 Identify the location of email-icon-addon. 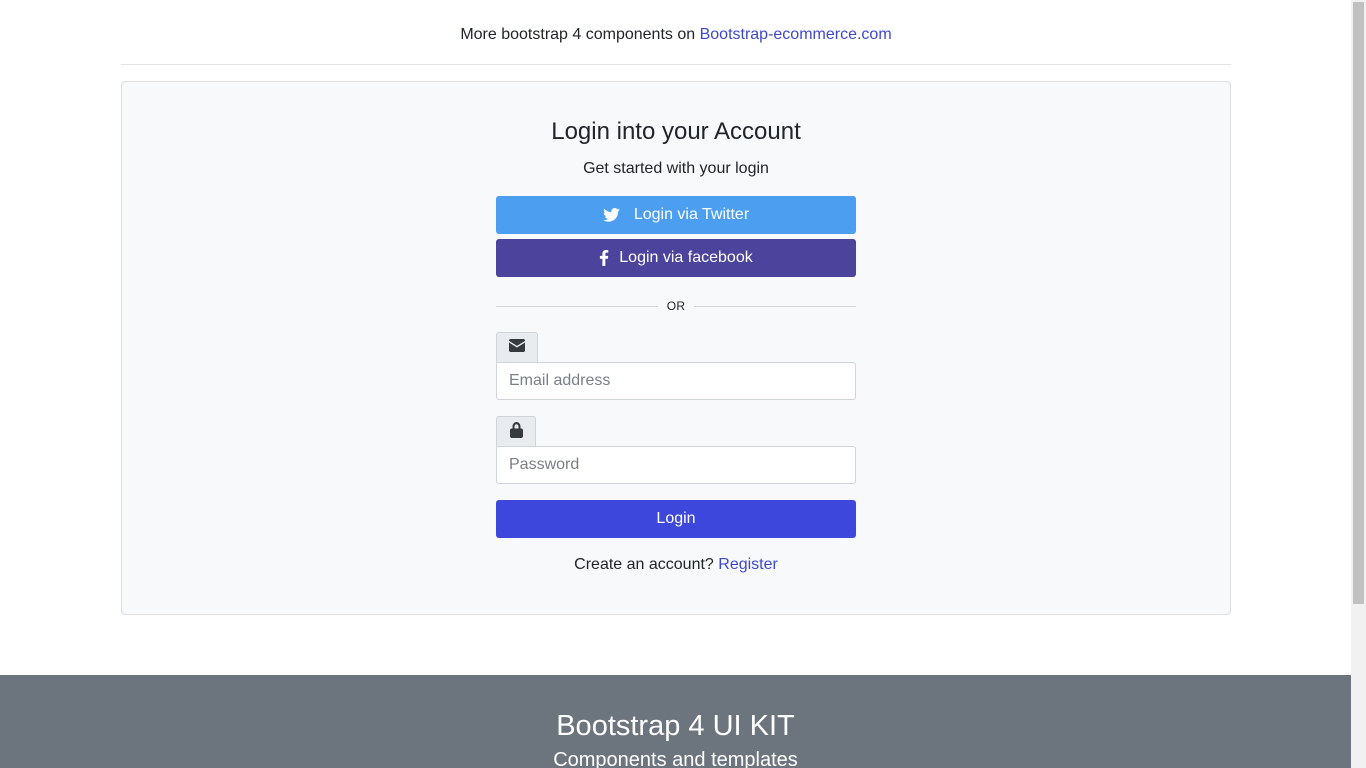
(517, 347).